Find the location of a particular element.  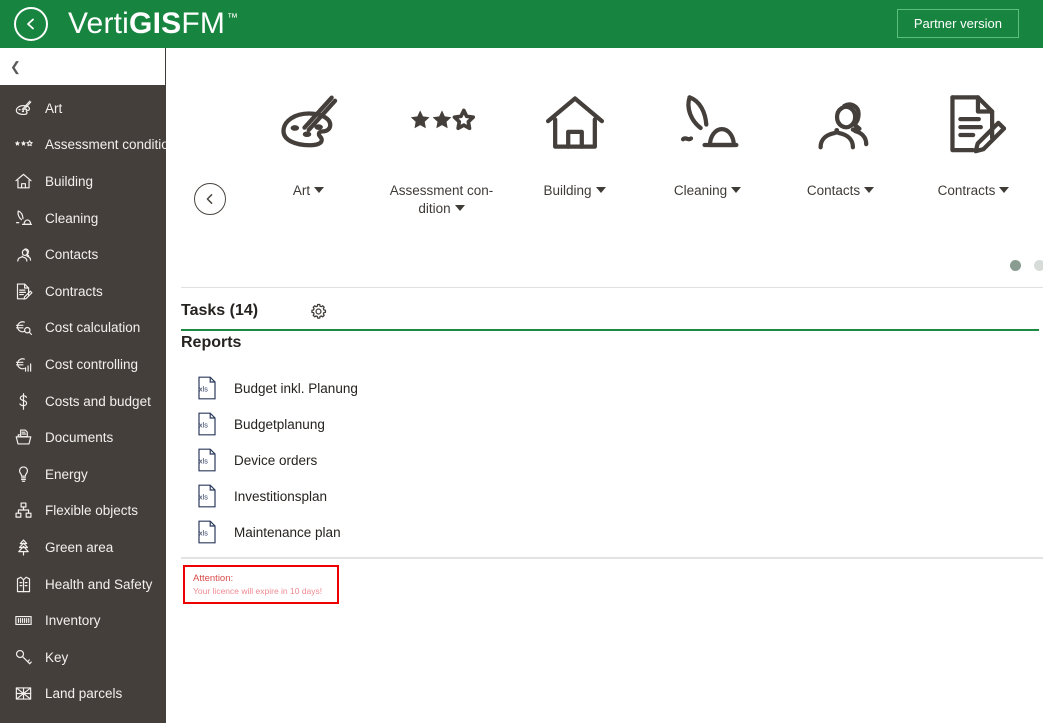

carousel-tile-cleaning: Cleaning is located at coordinates (707, 147).